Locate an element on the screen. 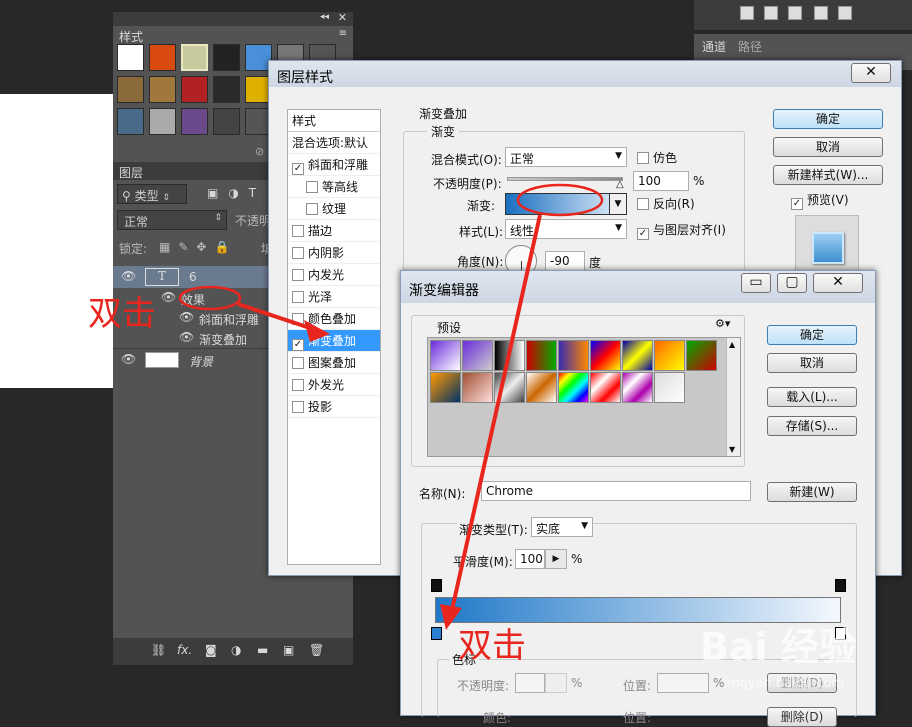 Image resolution: width=912 pixels, height=727 pixels. style-list-item: 投影 is located at coordinates (334, 407).